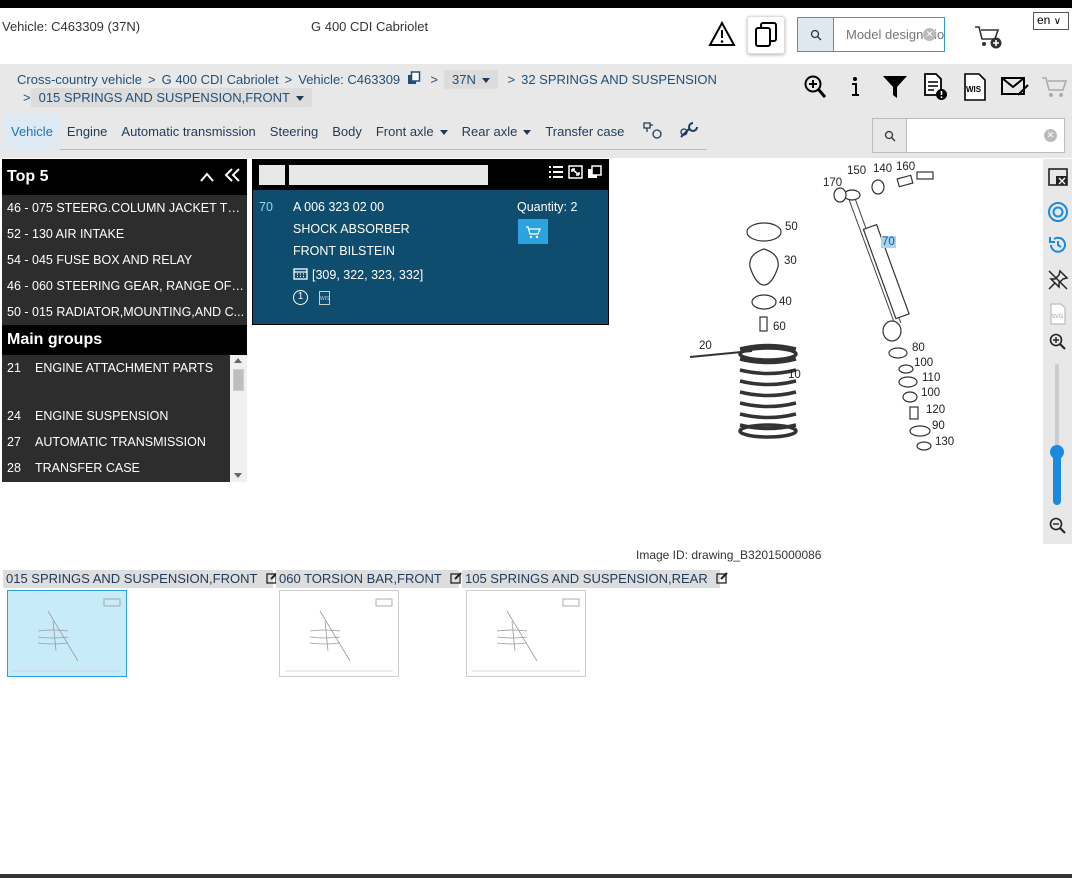  Describe the element at coordinates (705, 346) in the screenshot. I see `drawing-callout: 20` at that location.